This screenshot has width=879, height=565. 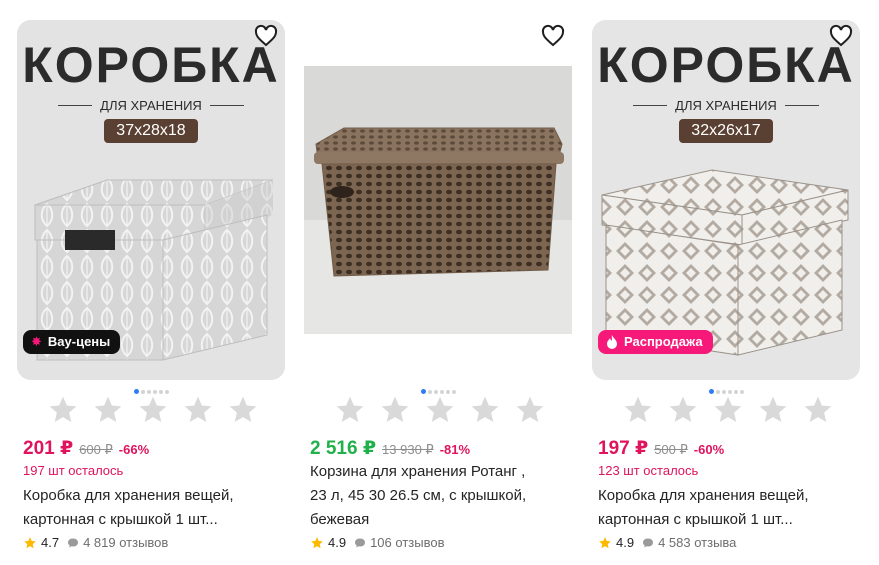 I want to click on price: 201 ₽, so click(x=48, y=448).